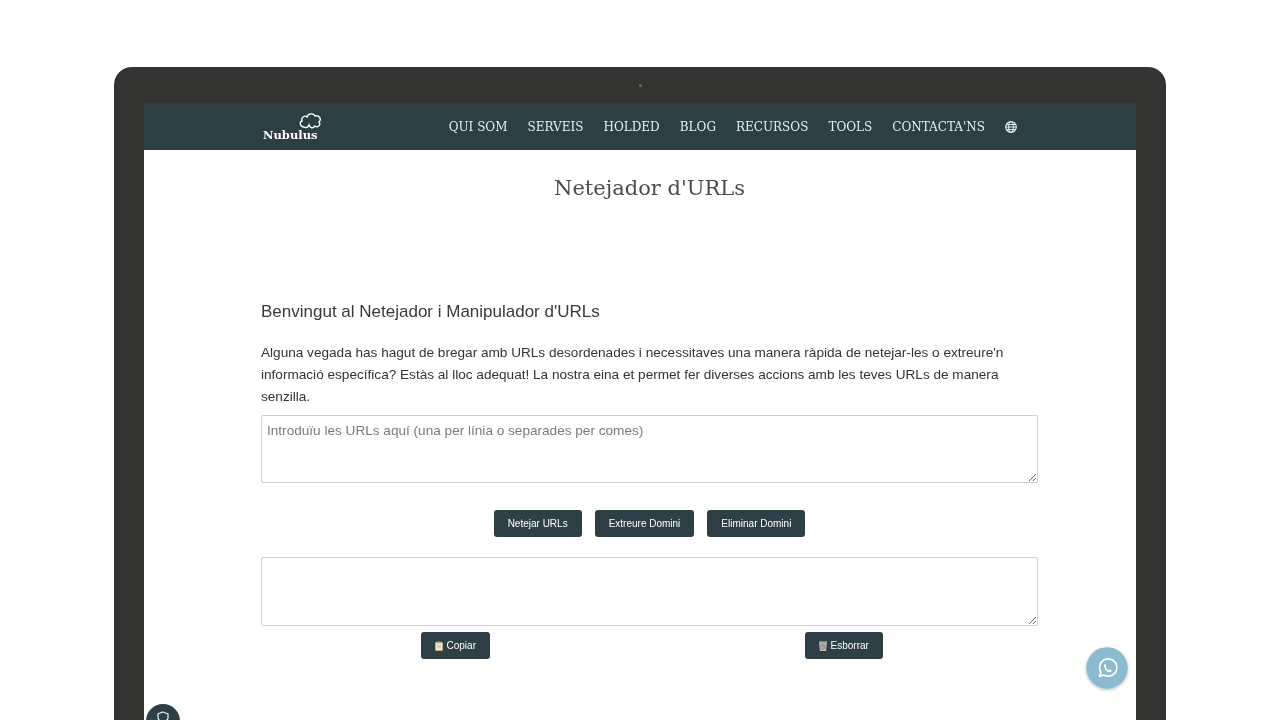 Image resolution: width=1280 pixels, height=720 pixels. What do you see at coordinates (537, 523) in the screenshot?
I see `action-button: Netejar URLs` at bounding box center [537, 523].